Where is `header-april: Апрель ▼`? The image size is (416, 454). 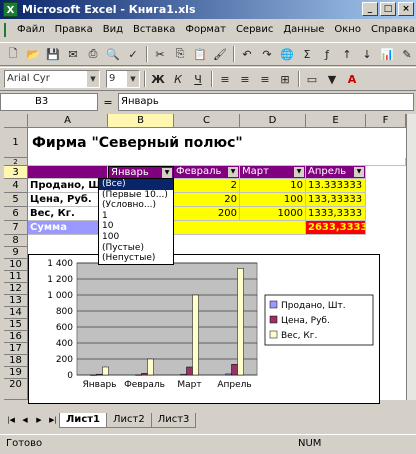
header-april: Апрель ▼ is located at coordinates (336, 172).